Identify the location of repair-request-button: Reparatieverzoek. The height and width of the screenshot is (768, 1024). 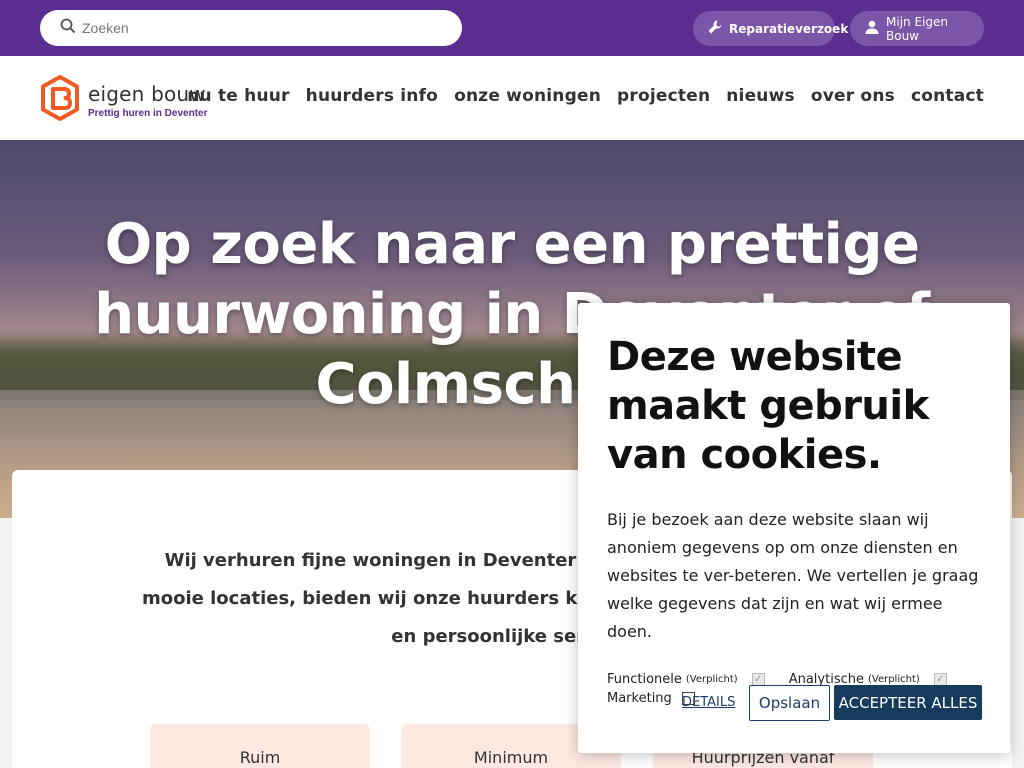
(770, 28).